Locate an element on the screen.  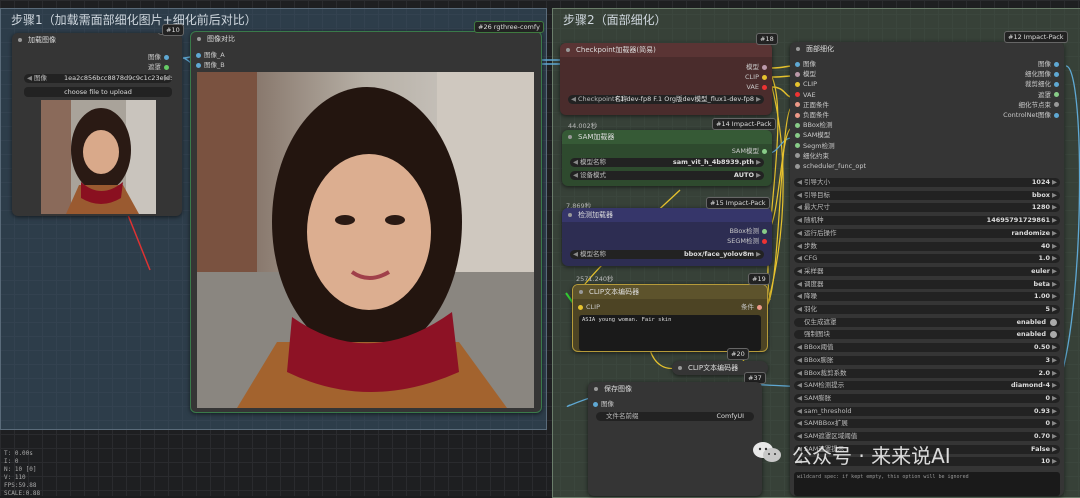
face-detailer-input: Segm检测 is located at coordinates (813, 146).